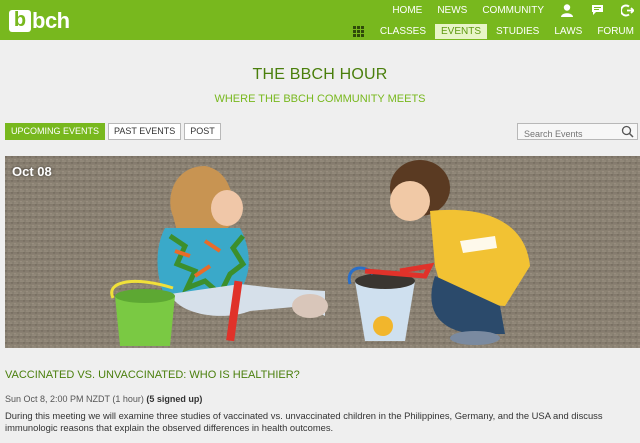  What do you see at coordinates (32, 171) in the screenshot?
I see `event-date-badge: Oct 08` at bounding box center [32, 171].